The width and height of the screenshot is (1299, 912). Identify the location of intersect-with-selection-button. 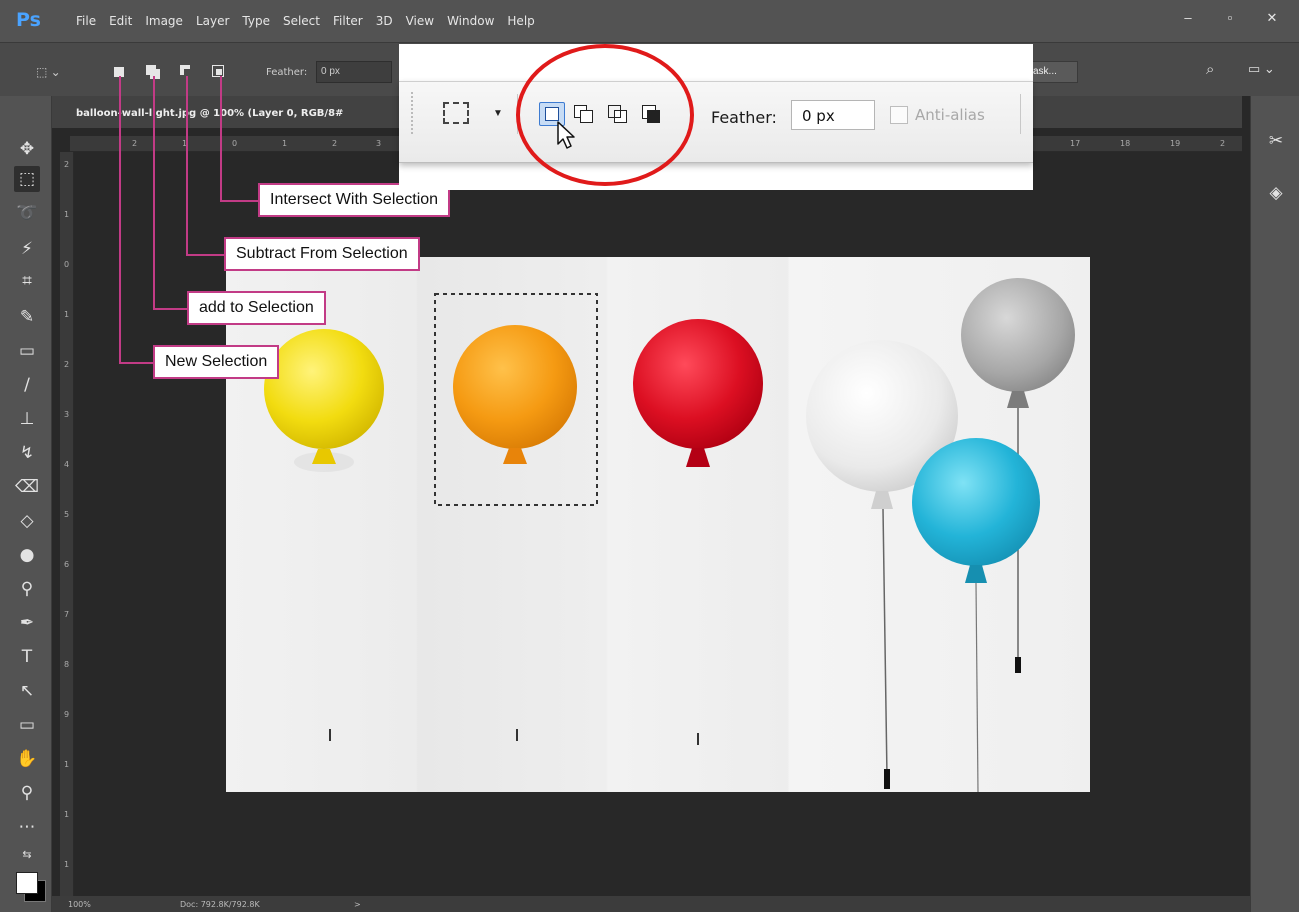
(219, 72).